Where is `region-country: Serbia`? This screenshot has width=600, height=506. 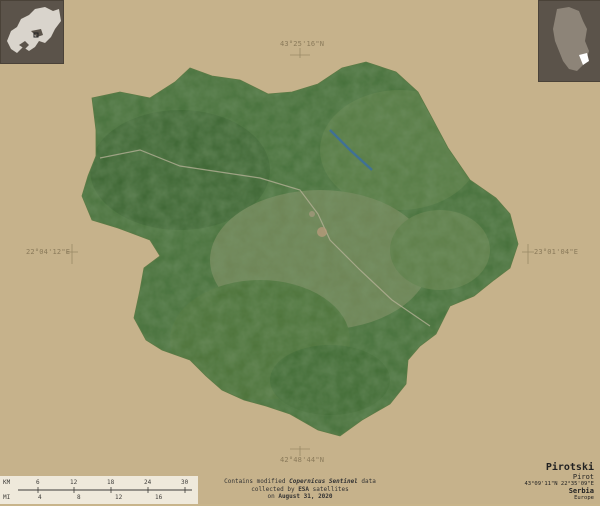
region-country: Serbia is located at coordinates (581, 491).